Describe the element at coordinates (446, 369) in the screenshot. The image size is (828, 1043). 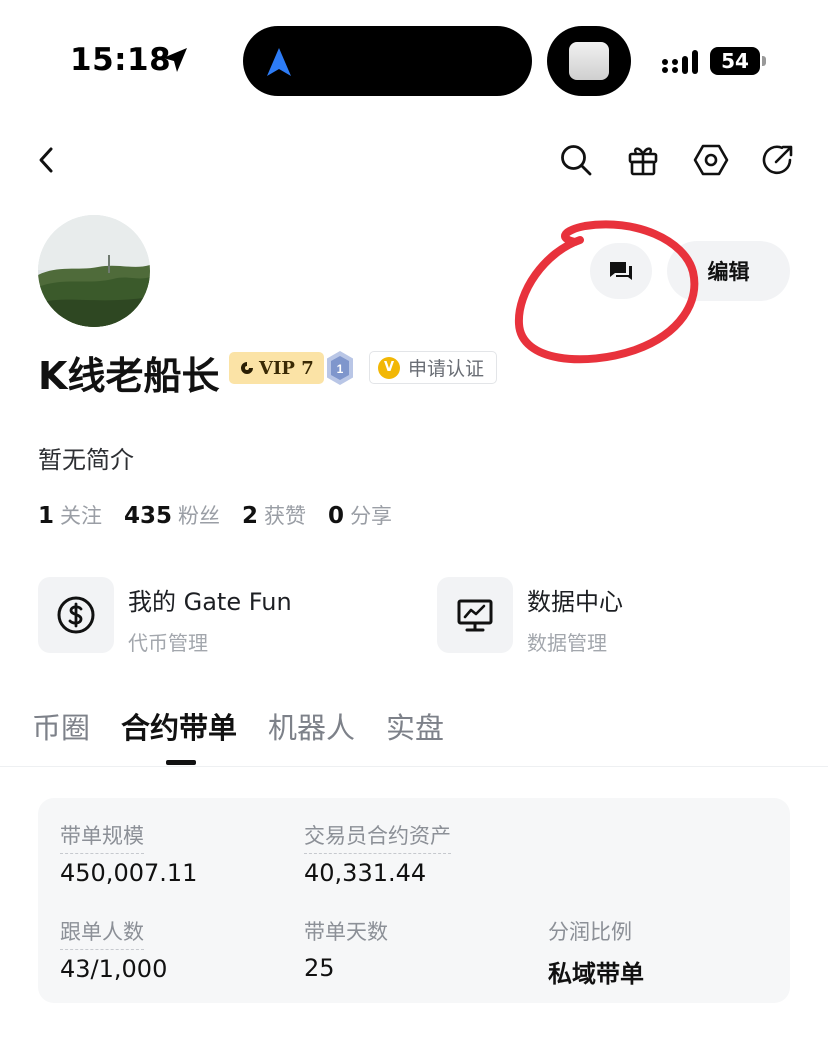
I see `apply-verification-label: 申请认证` at that location.